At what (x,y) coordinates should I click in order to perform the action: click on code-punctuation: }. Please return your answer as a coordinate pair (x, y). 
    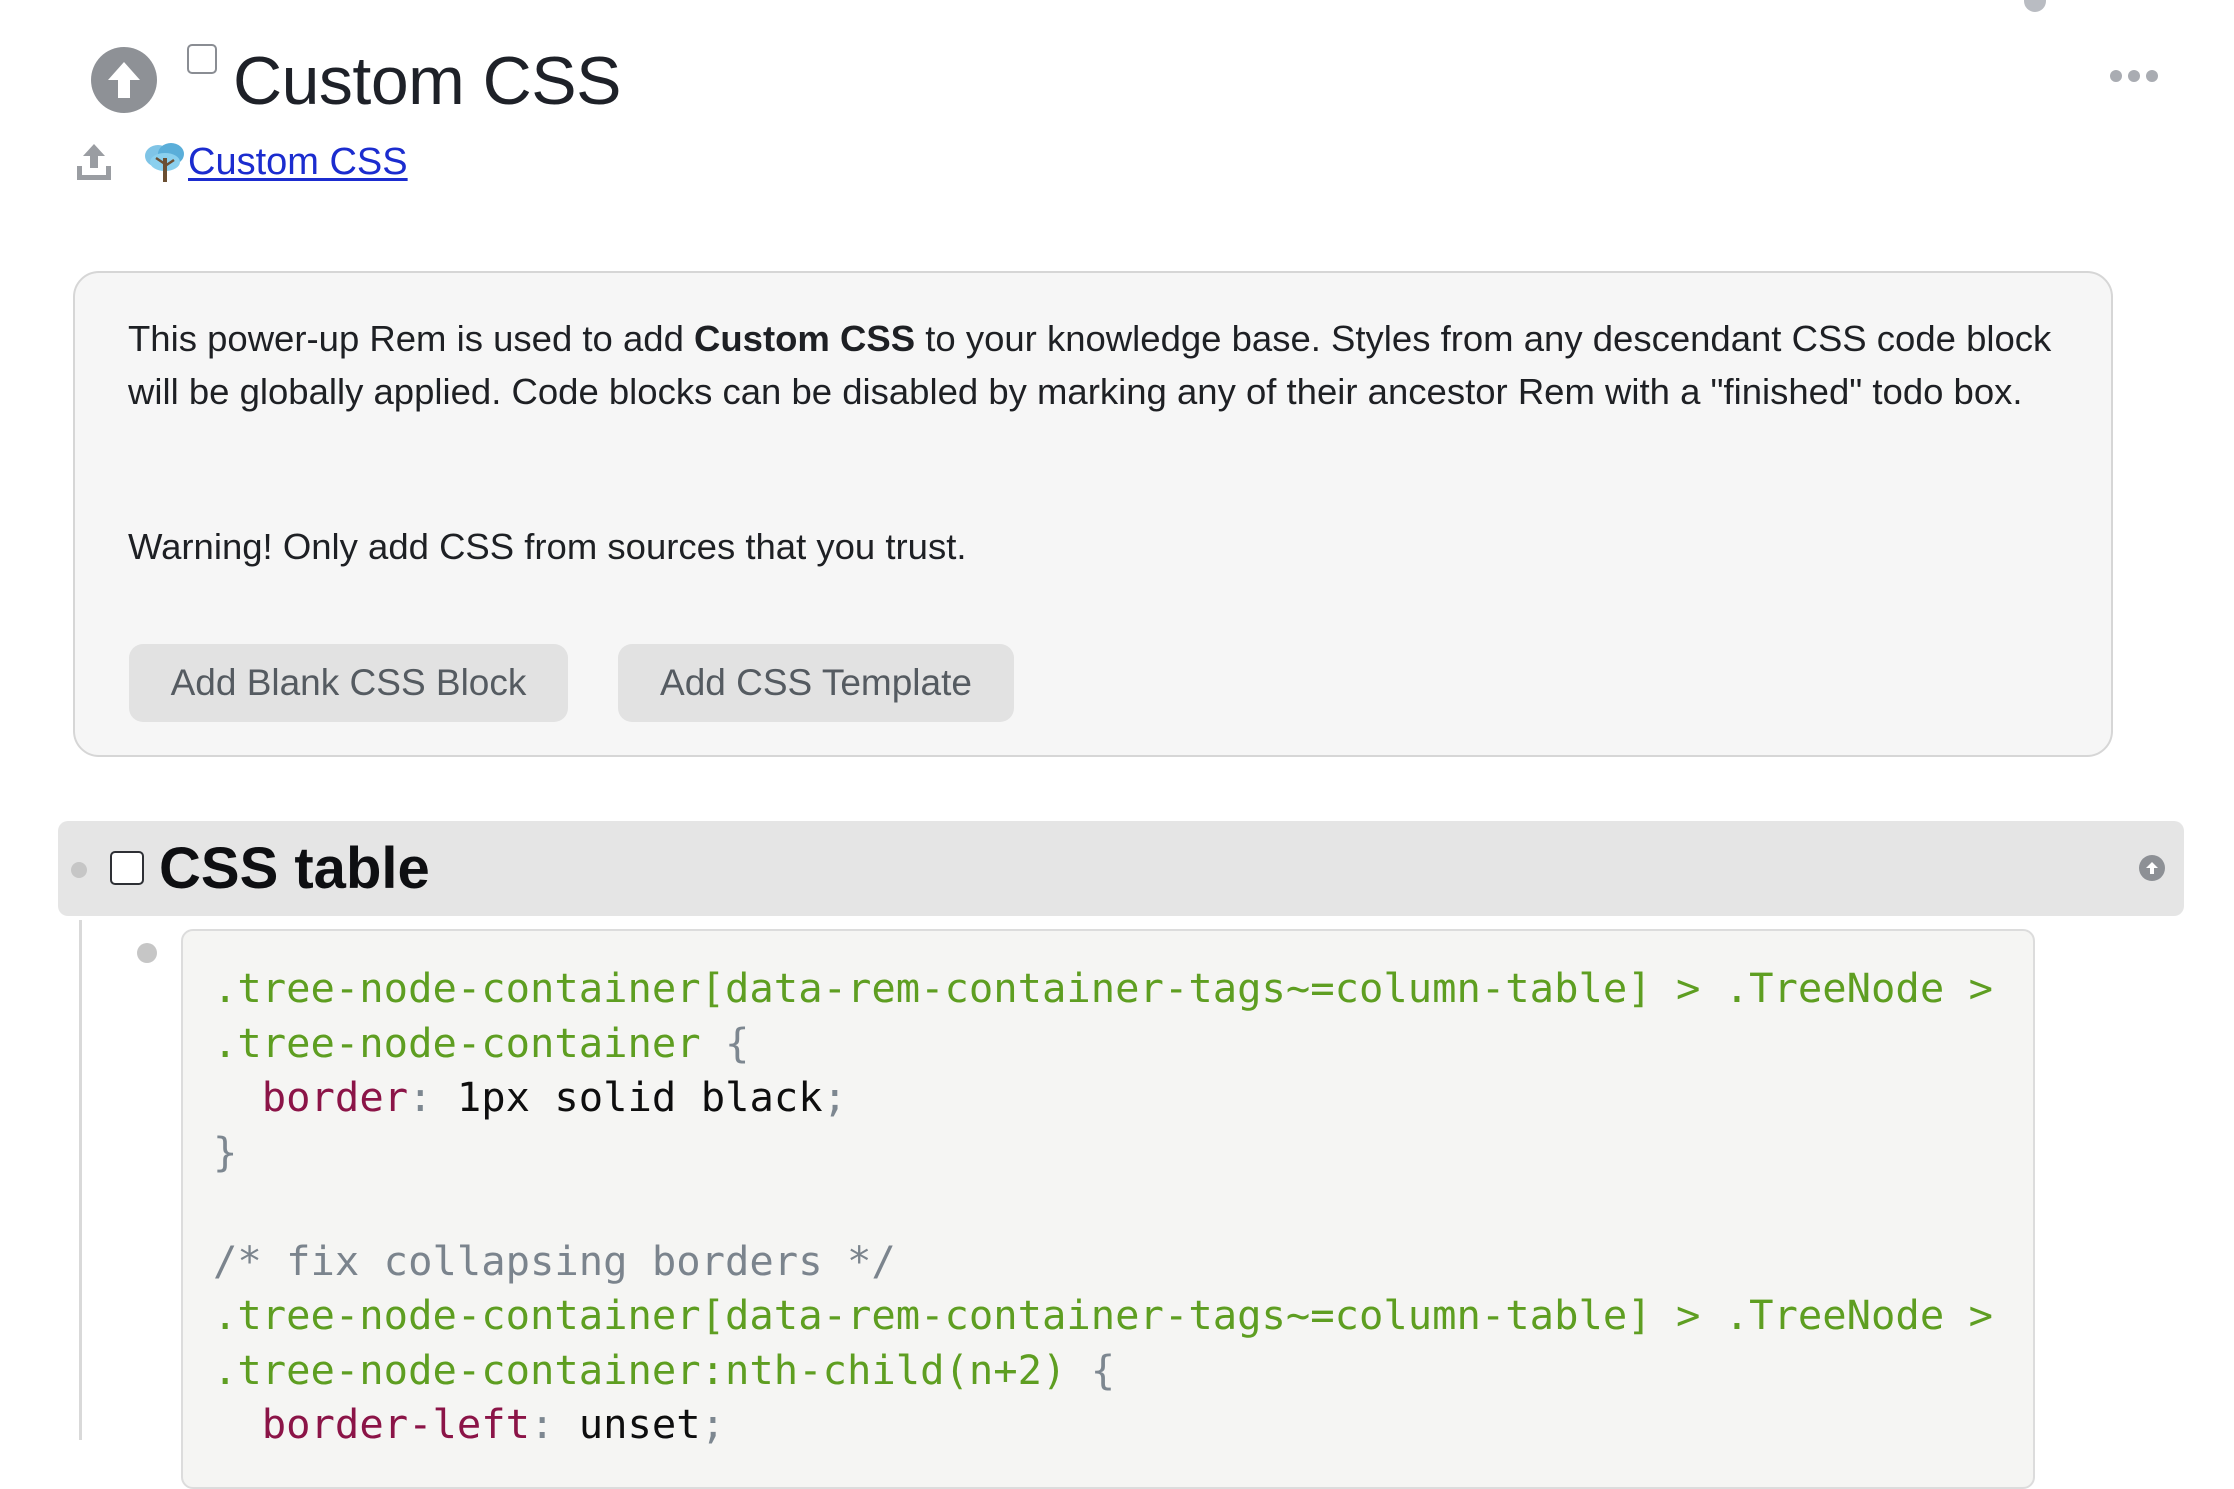
    Looking at the image, I should click on (225, 1151).